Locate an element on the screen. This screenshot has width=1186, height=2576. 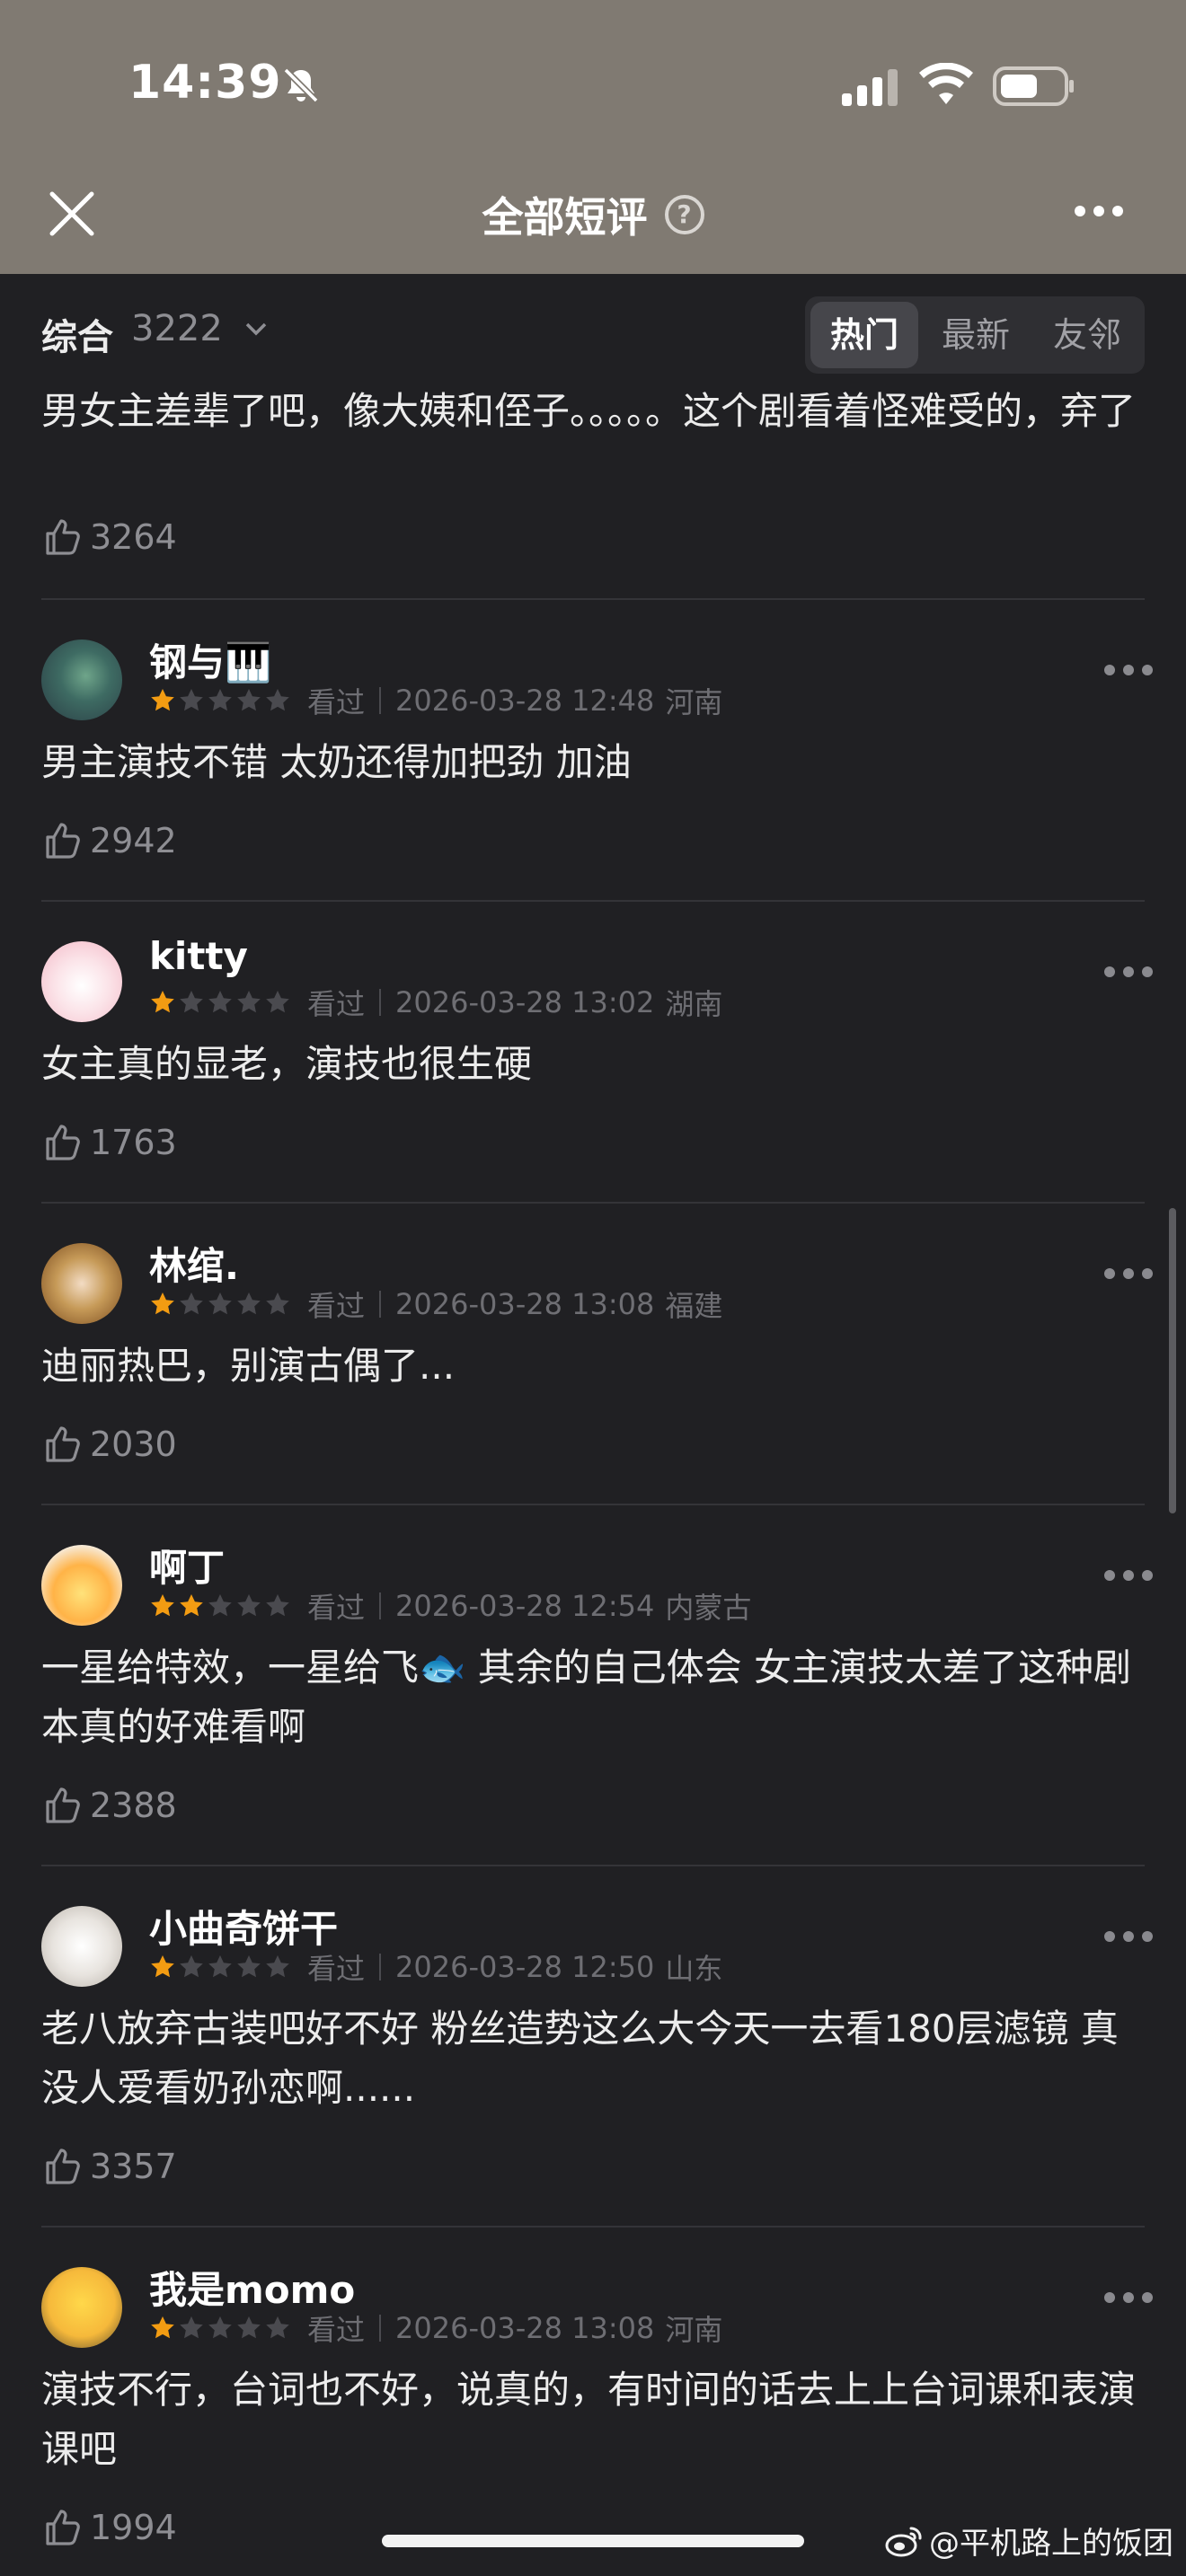
signal-icon is located at coordinates (870, 87).